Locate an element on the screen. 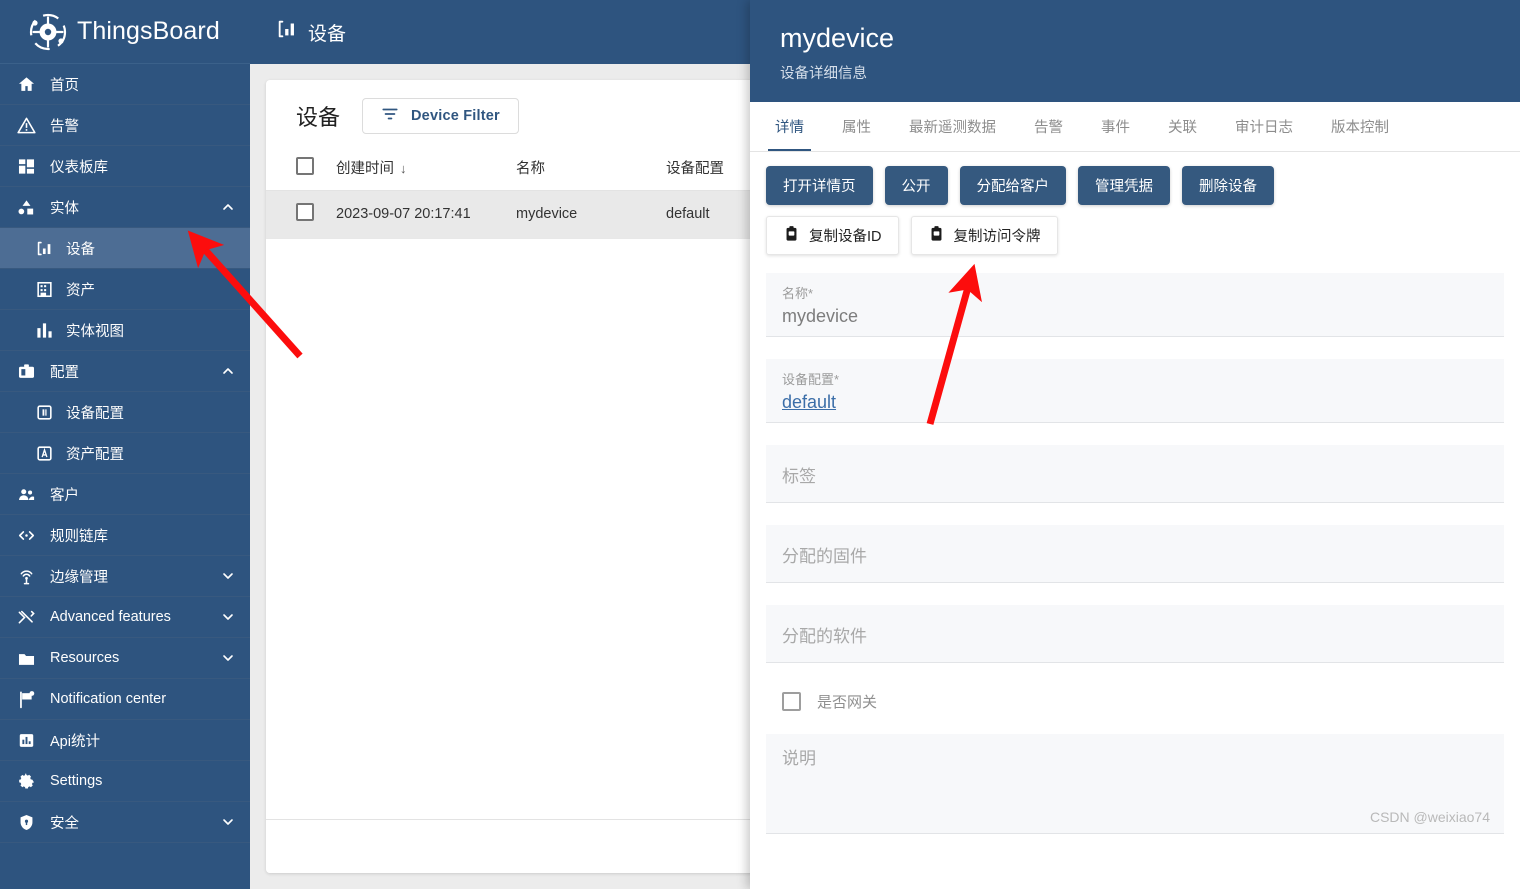 The width and height of the screenshot is (1520, 889). tab-label: 属性 is located at coordinates (856, 128).